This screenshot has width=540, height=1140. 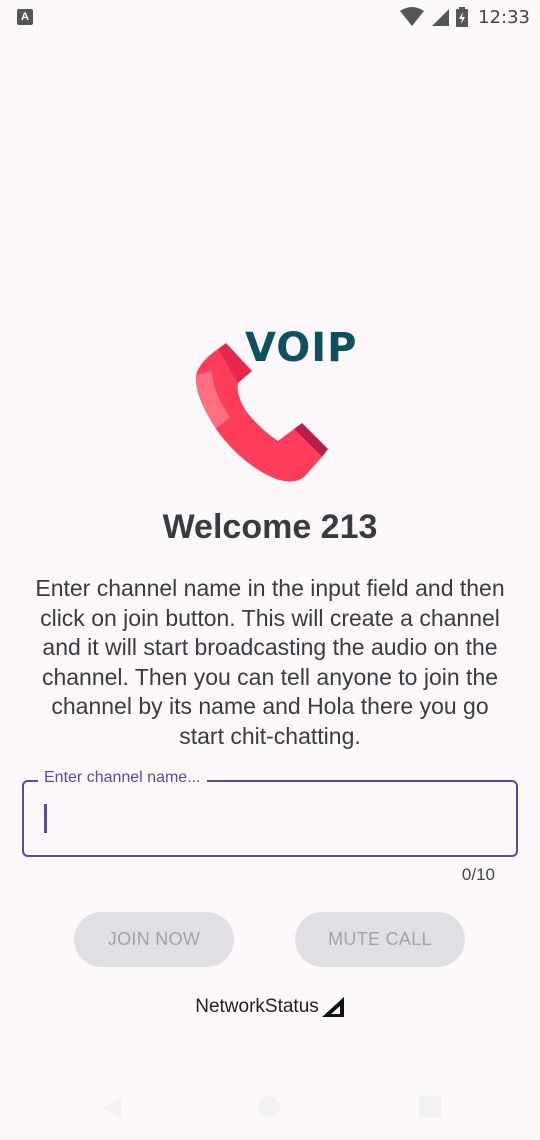 What do you see at coordinates (154, 939) in the screenshot?
I see `join-now-button: JOIN NOW` at bounding box center [154, 939].